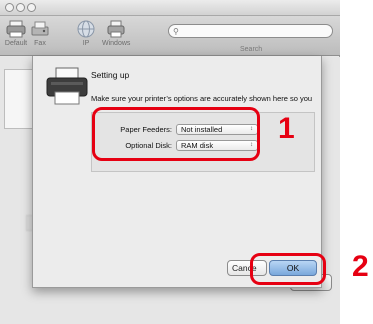 The image size is (373, 324). Describe the element at coordinates (176, 31) in the screenshot. I see `search-icon: ⚲` at that location.